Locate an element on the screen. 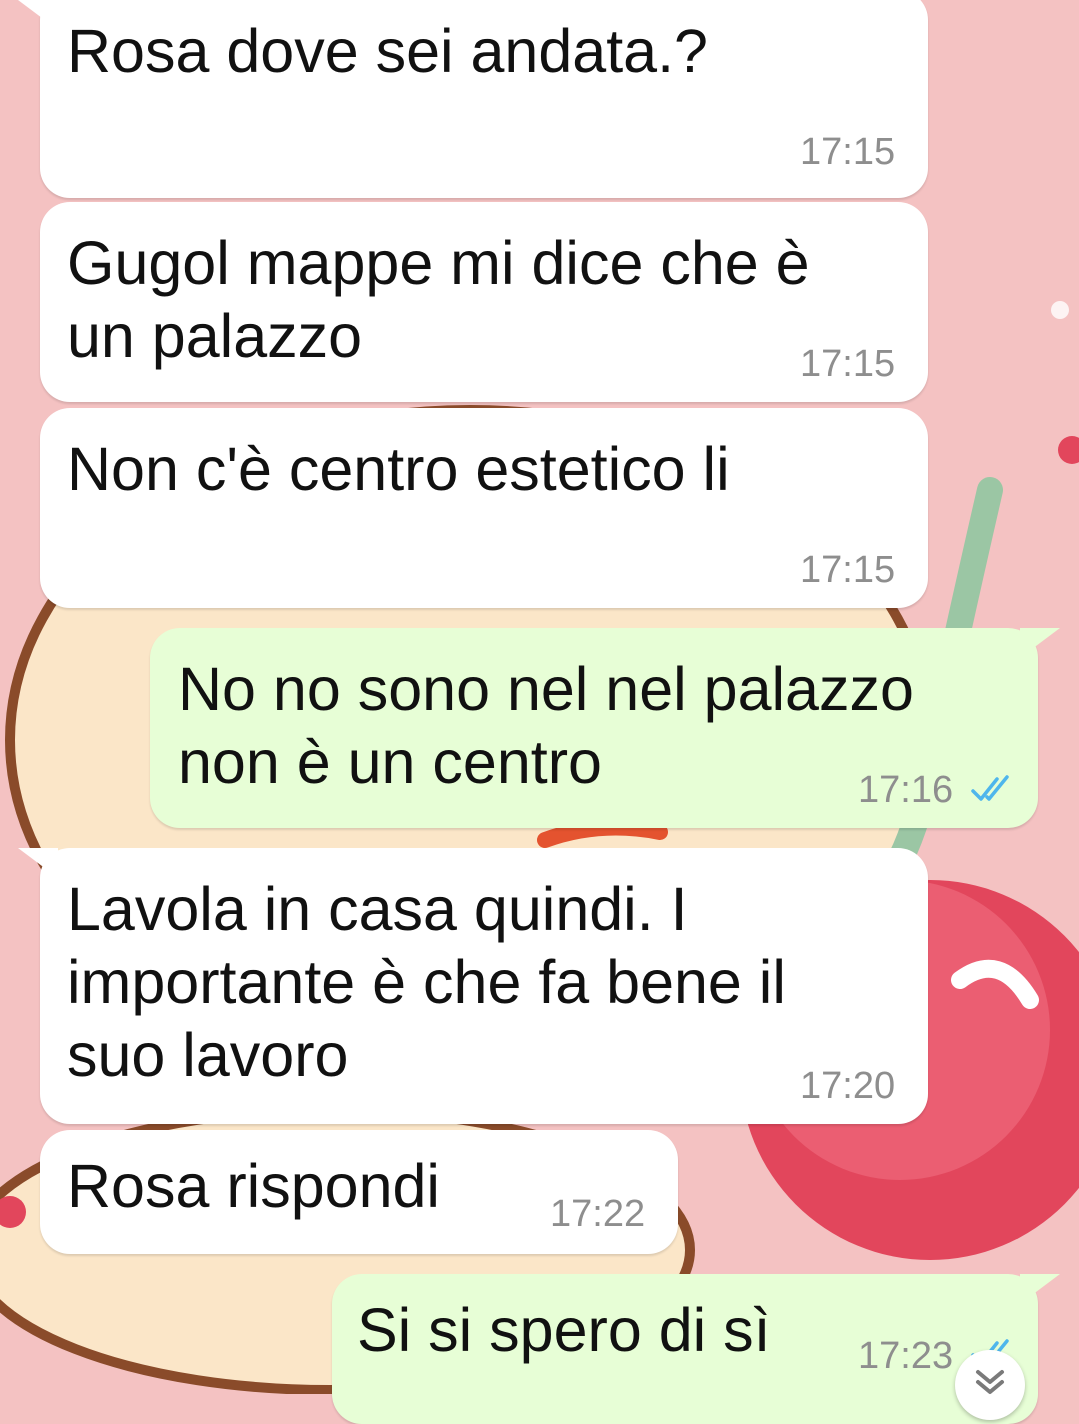 This screenshot has height=1424, width=1079. message-text: Non c'è centro estetico li is located at coordinates (398, 469).